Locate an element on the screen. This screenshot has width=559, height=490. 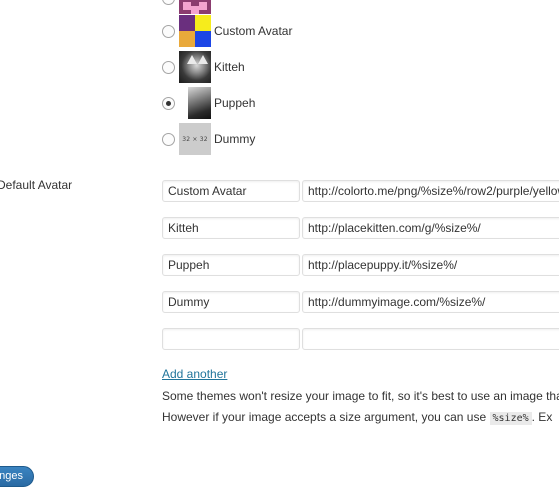
avatar-url-field-empty is located at coordinates (430, 339).